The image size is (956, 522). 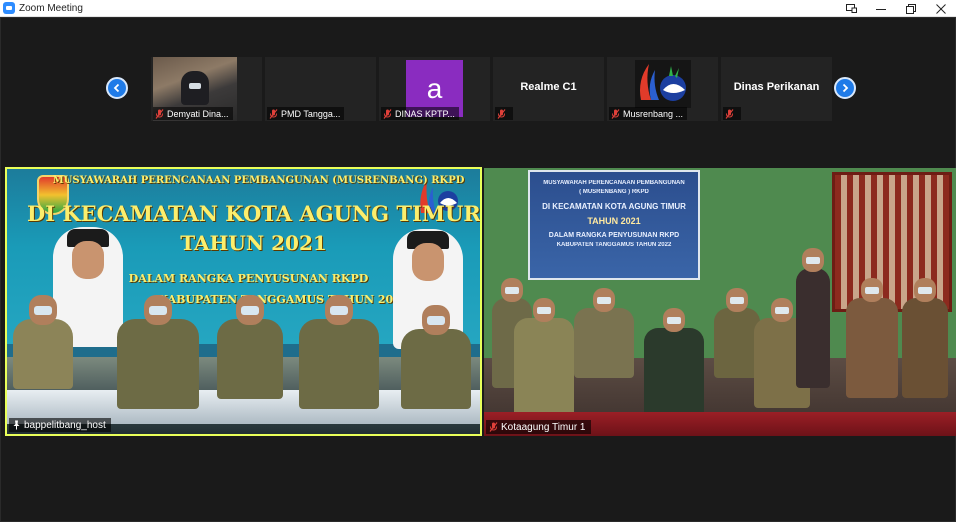 I want to click on video-name-label: Kotaagung Timur 1, so click(x=538, y=427).